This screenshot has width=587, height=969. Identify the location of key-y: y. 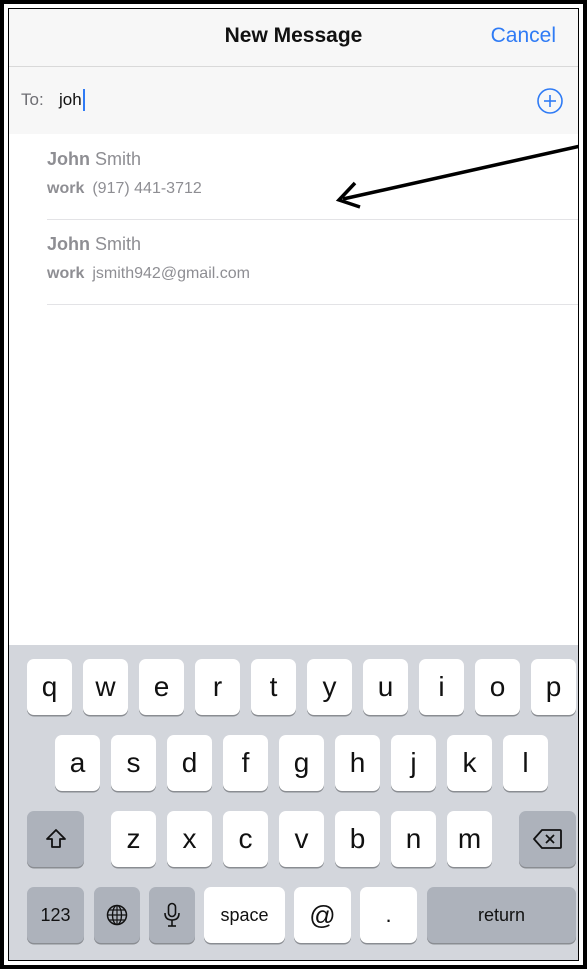
(329, 687).